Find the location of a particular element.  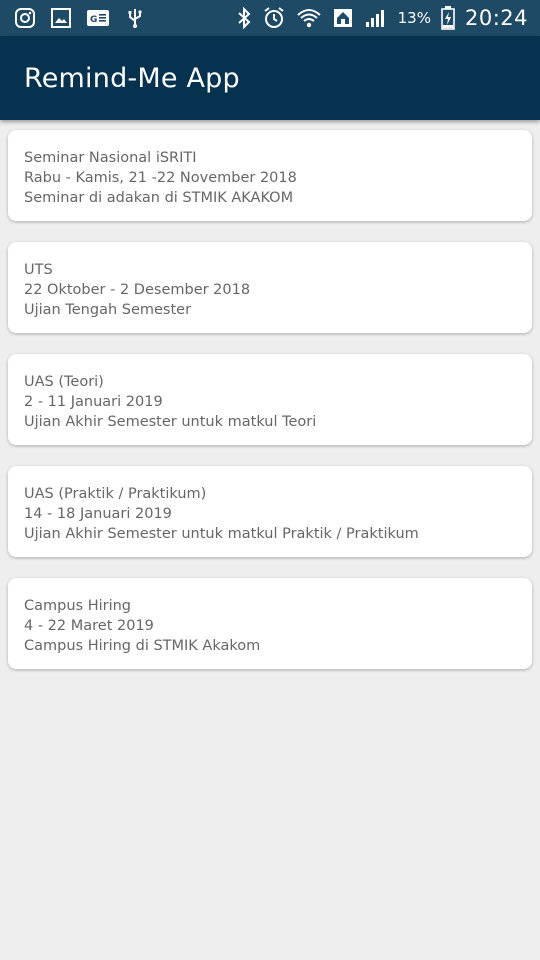

app-bar: Remind-Me App is located at coordinates (270, 78).